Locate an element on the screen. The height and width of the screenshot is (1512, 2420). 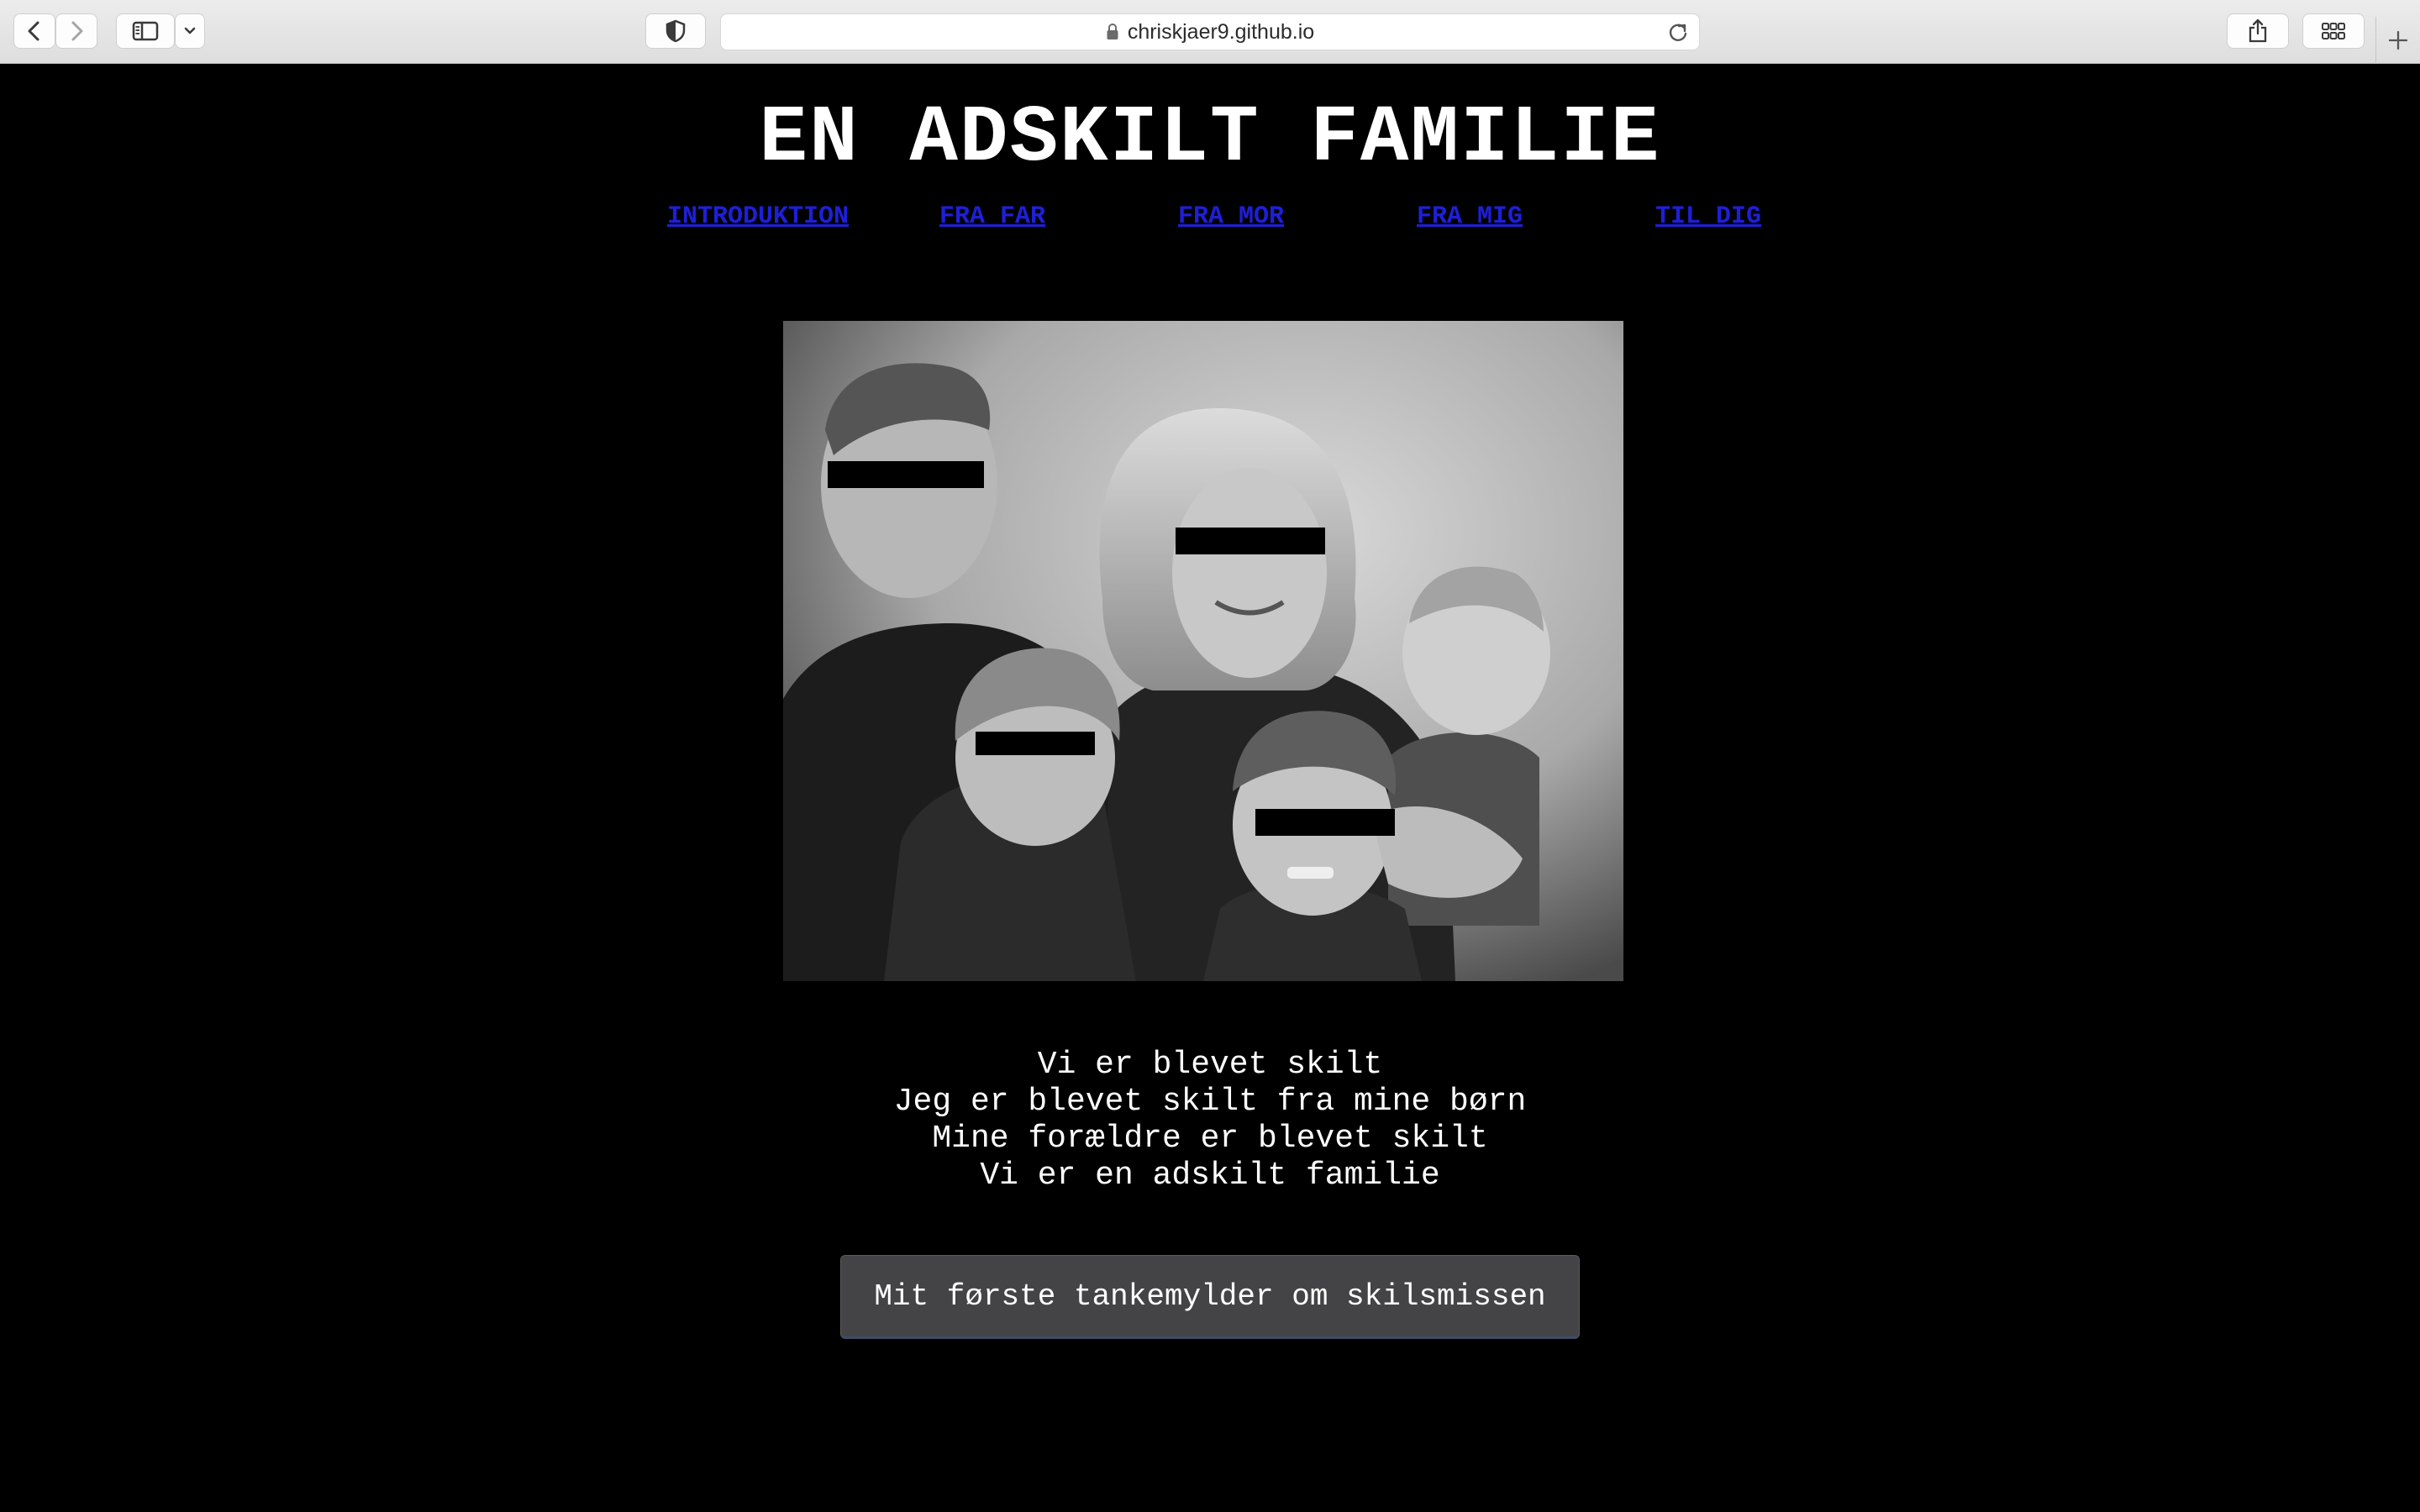
poem-line: Vi er en adskilt familie is located at coordinates (1210, 1176).